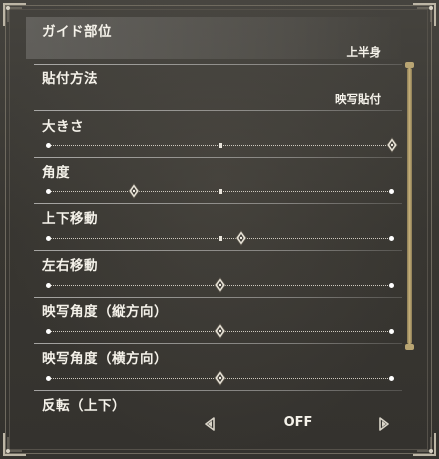 The width and height of the screenshot is (439, 459). I want to click on projection-angle-horizontal-slider, so click(220, 378).